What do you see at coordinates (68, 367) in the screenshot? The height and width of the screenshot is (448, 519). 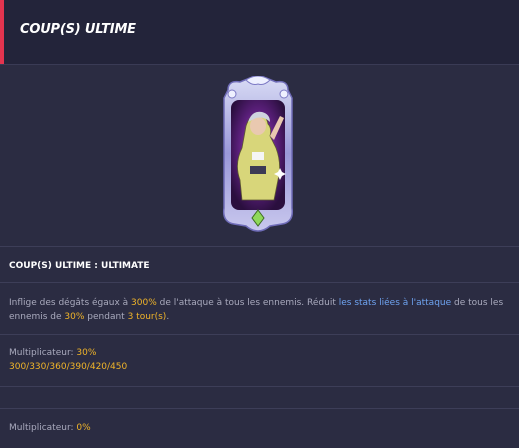 I see `multiplier-levels: 300/330/360/390/420/450` at bounding box center [68, 367].